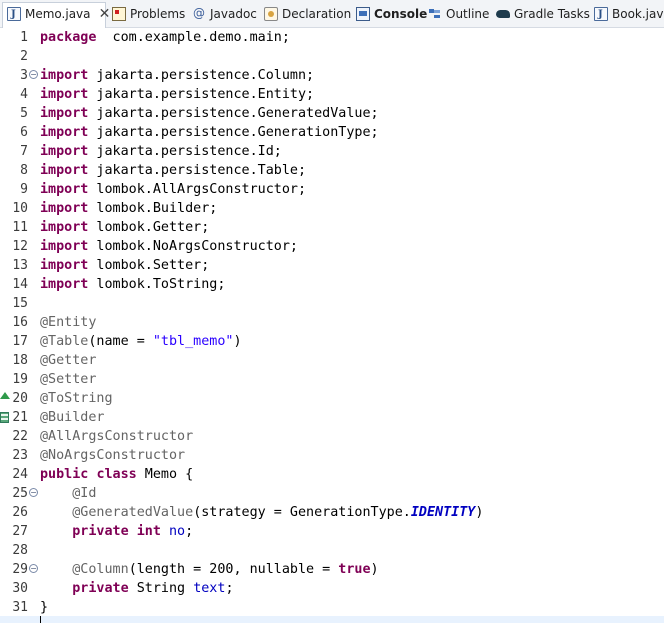  I want to click on code-line: 13 import lombok.Setter;, so click(332, 265).